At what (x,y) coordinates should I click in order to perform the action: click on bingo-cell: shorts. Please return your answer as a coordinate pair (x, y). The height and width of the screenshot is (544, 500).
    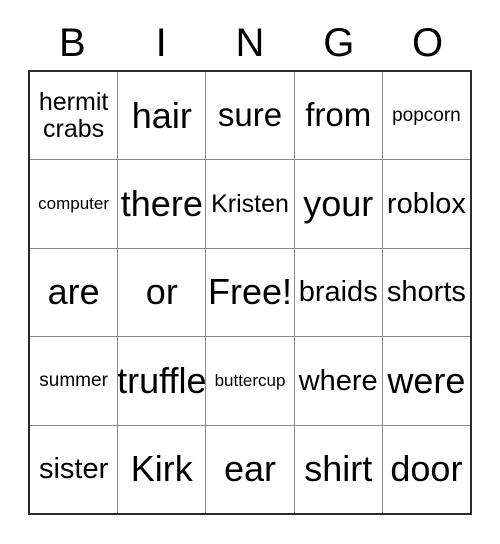
    Looking at the image, I should click on (426, 292).